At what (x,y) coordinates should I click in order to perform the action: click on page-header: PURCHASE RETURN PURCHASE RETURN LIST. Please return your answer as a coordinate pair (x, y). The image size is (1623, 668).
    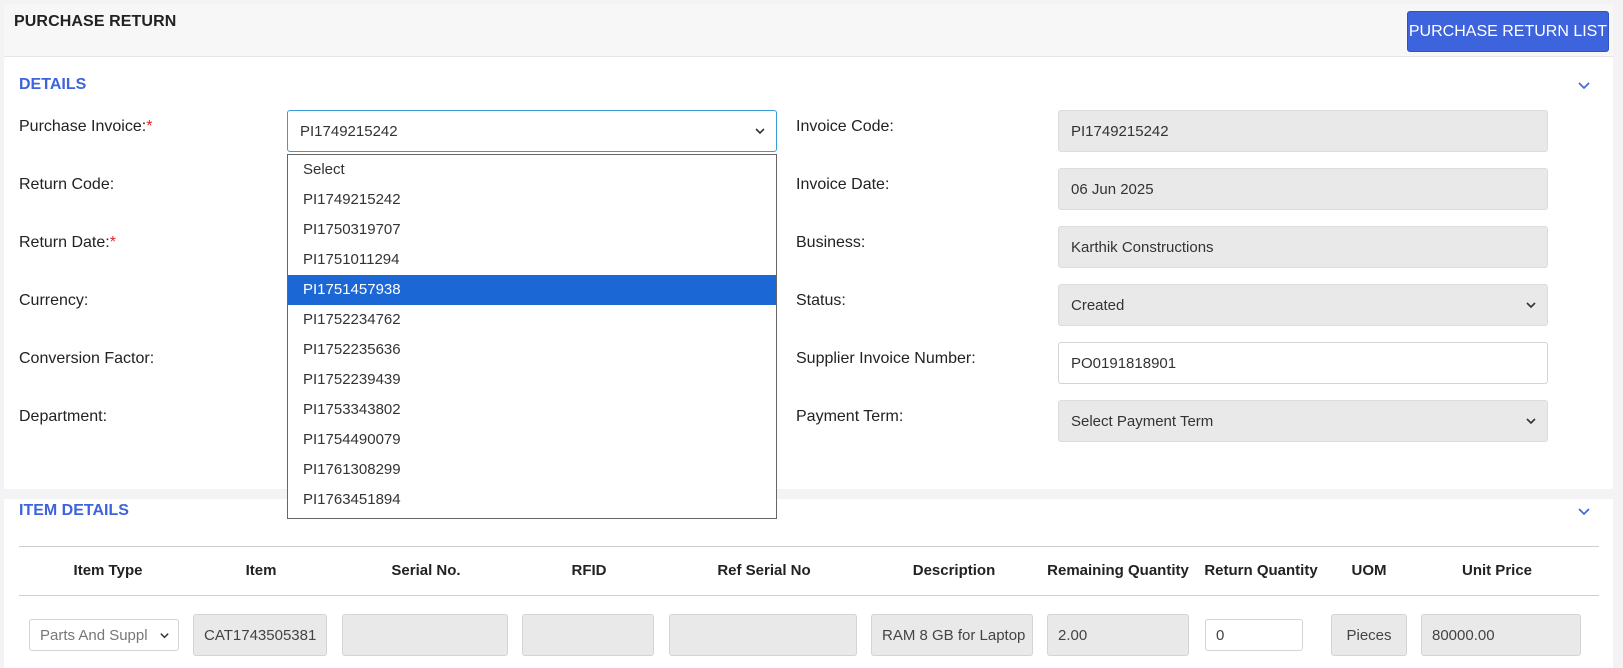
    Looking at the image, I should click on (808, 30).